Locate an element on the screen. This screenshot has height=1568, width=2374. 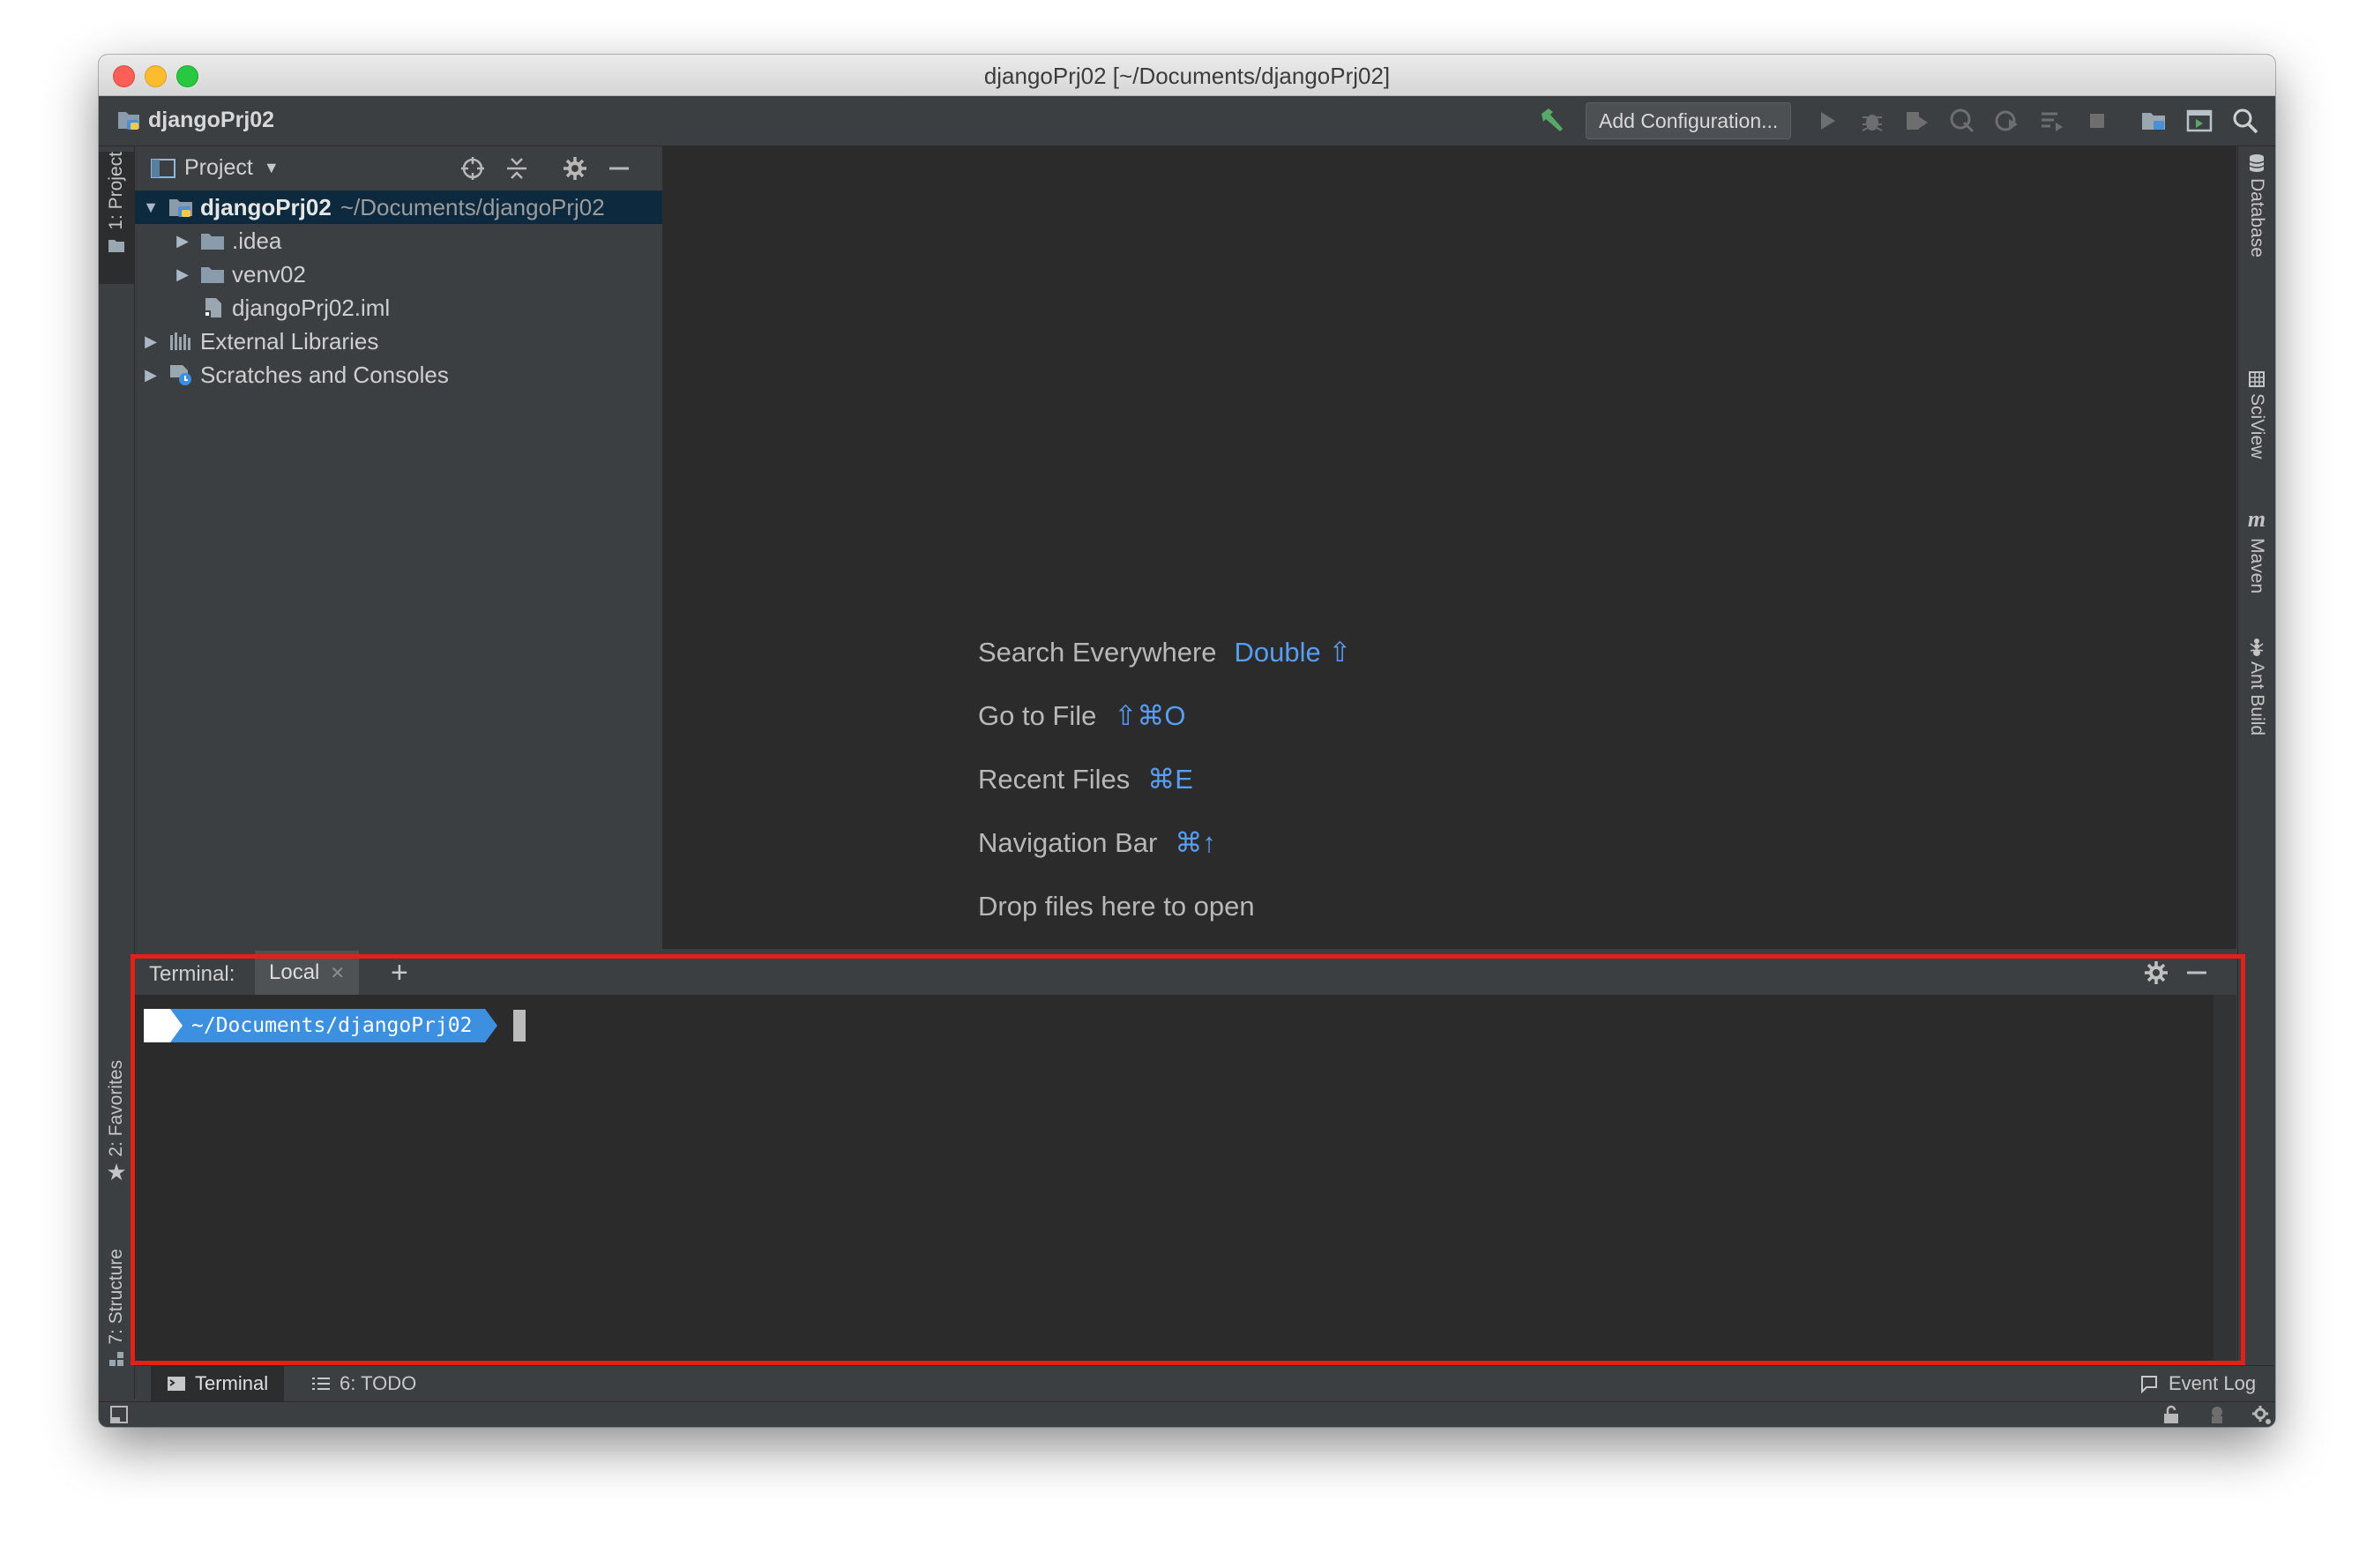
todo-tool-label: 6: TODO is located at coordinates (378, 1383).